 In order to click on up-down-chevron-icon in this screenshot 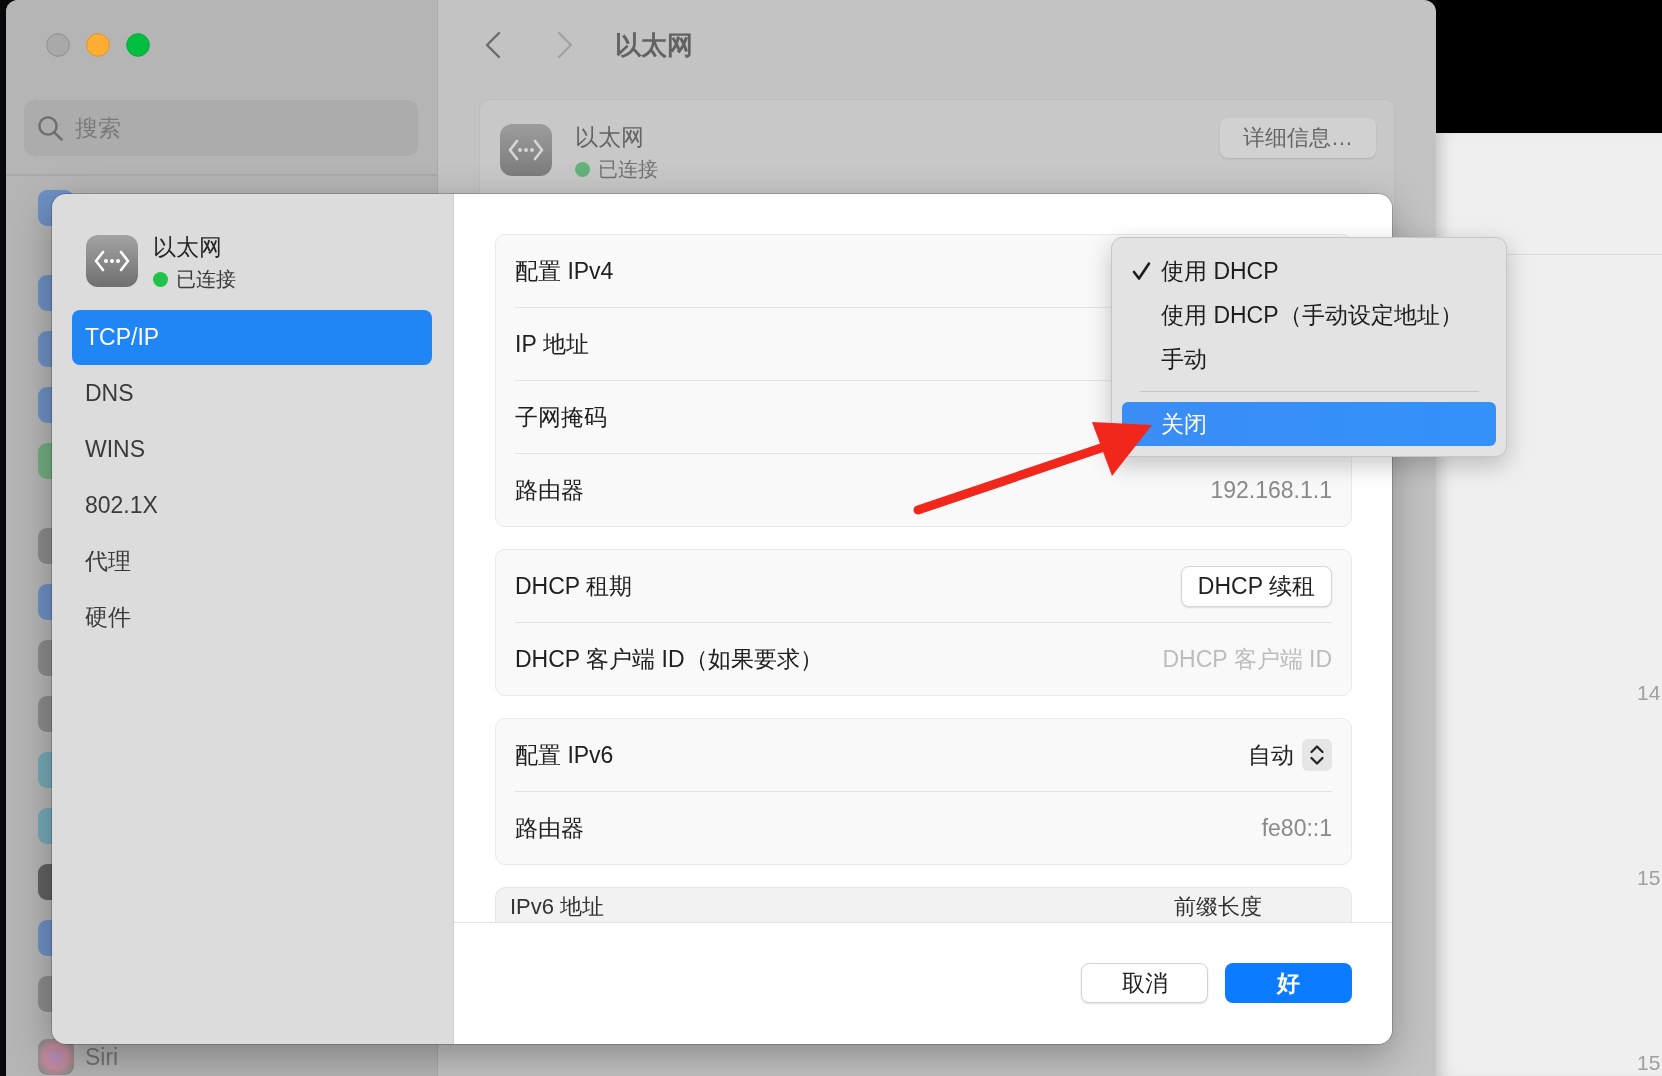, I will do `click(1317, 755)`.